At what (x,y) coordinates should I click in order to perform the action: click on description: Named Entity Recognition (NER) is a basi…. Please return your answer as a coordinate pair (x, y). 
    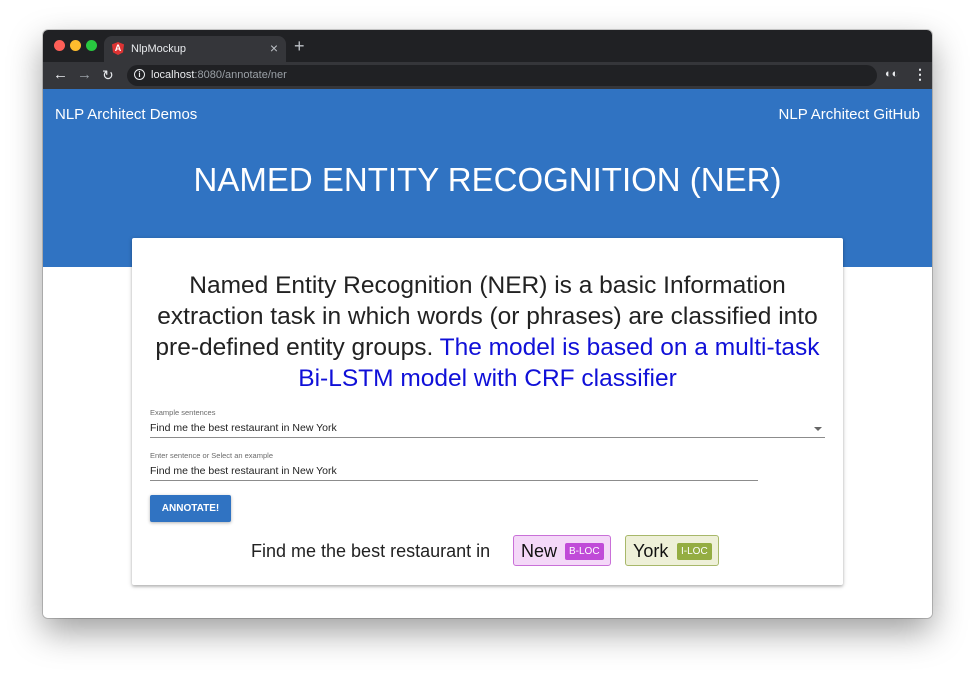
    Looking at the image, I should click on (487, 332).